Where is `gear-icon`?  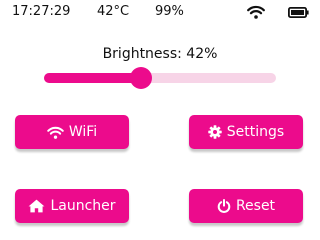
gear-icon is located at coordinates (215, 132).